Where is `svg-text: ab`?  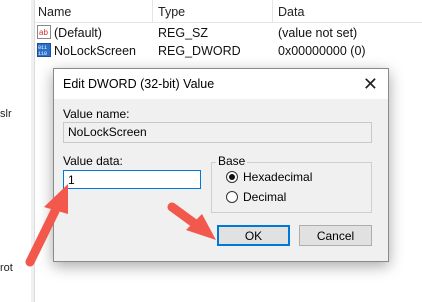
svg-text: ab is located at coordinates (43, 32).